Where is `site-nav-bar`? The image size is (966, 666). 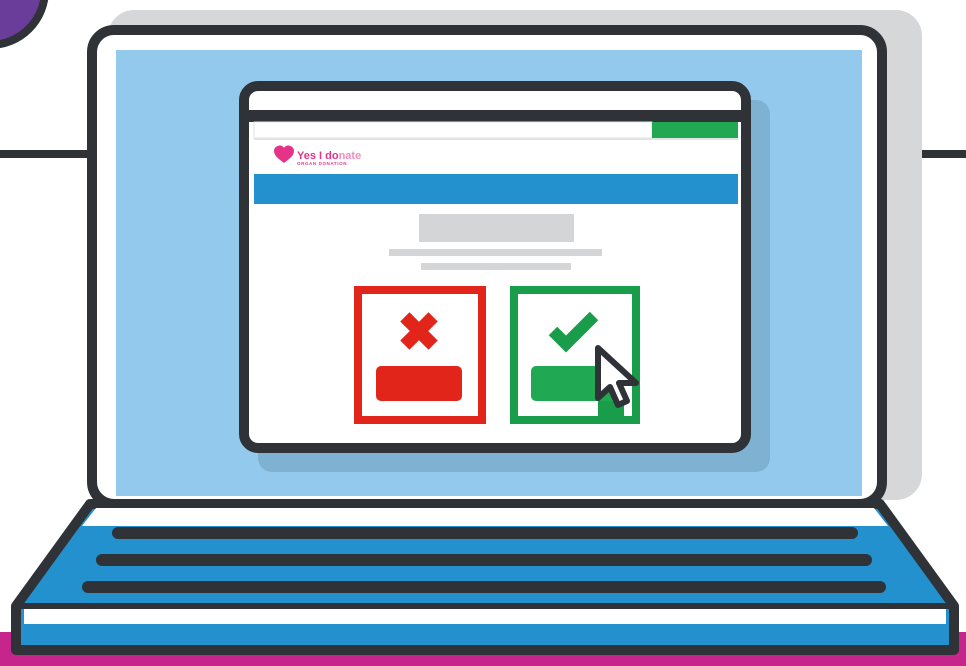
site-nav-bar is located at coordinates (496, 189).